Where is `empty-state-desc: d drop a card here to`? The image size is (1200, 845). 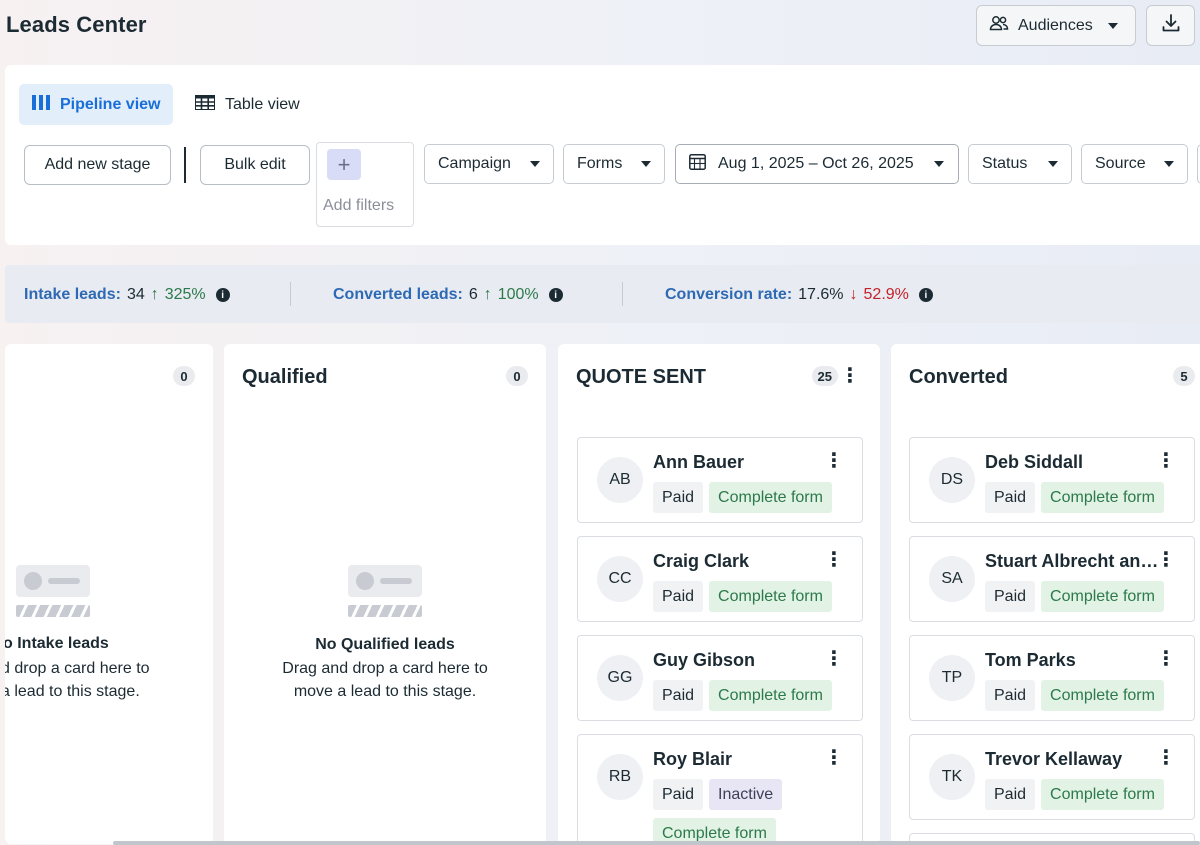 empty-state-desc: d drop a card here to is located at coordinates (77, 668).